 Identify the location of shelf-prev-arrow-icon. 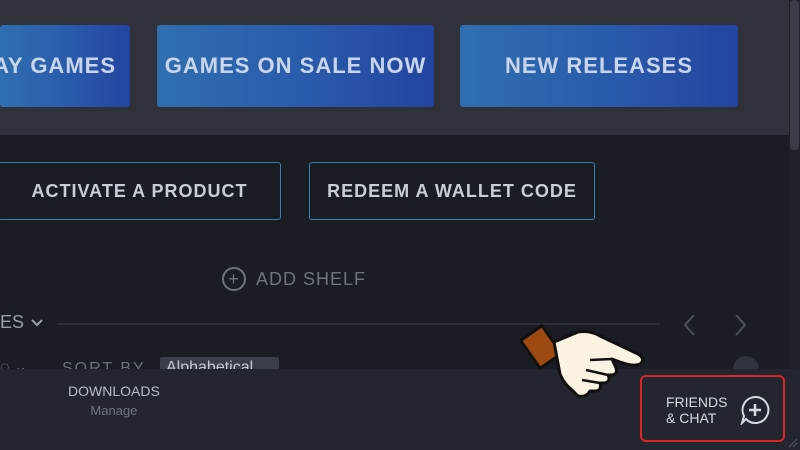
(690, 325).